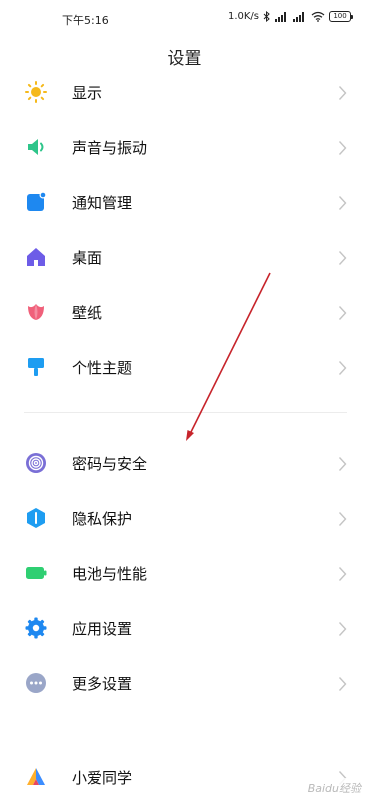  Describe the element at coordinates (36, 777) in the screenshot. I see `xiaoai-icon` at that location.